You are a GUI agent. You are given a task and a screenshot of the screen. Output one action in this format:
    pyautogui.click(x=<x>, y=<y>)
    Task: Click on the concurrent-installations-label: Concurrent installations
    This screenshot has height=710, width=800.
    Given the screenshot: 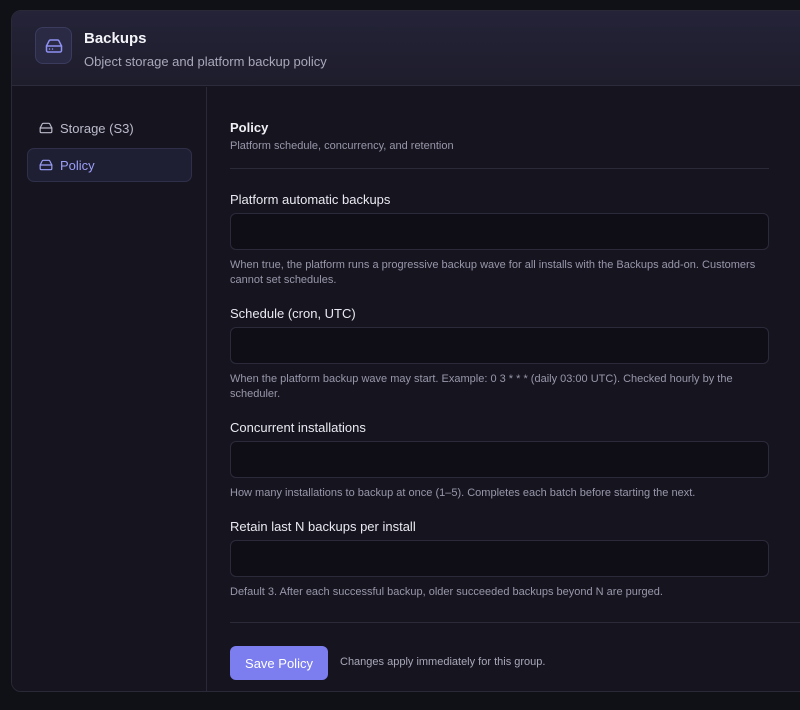 What is the action you would take?
    pyautogui.click(x=298, y=427)
    